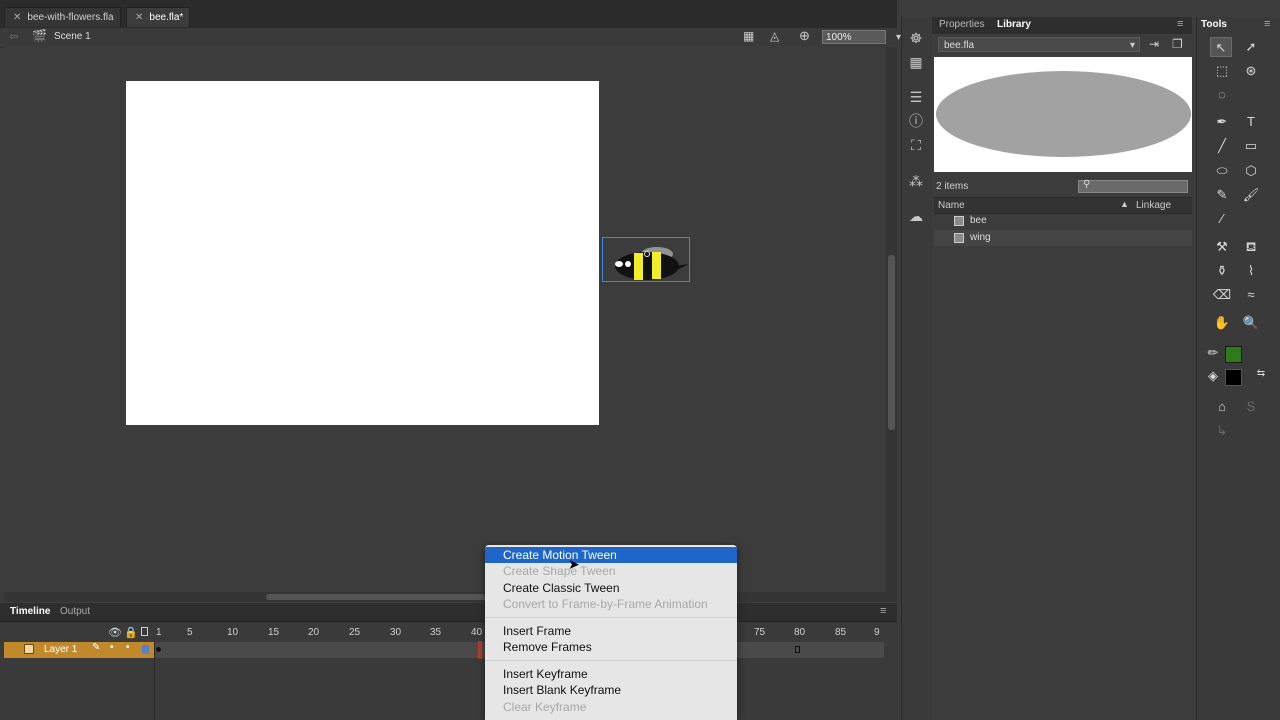  Describe the element at coordinates (916, 38) in the screenshot. I see `creative-cloud-icon: ☸` at that location.